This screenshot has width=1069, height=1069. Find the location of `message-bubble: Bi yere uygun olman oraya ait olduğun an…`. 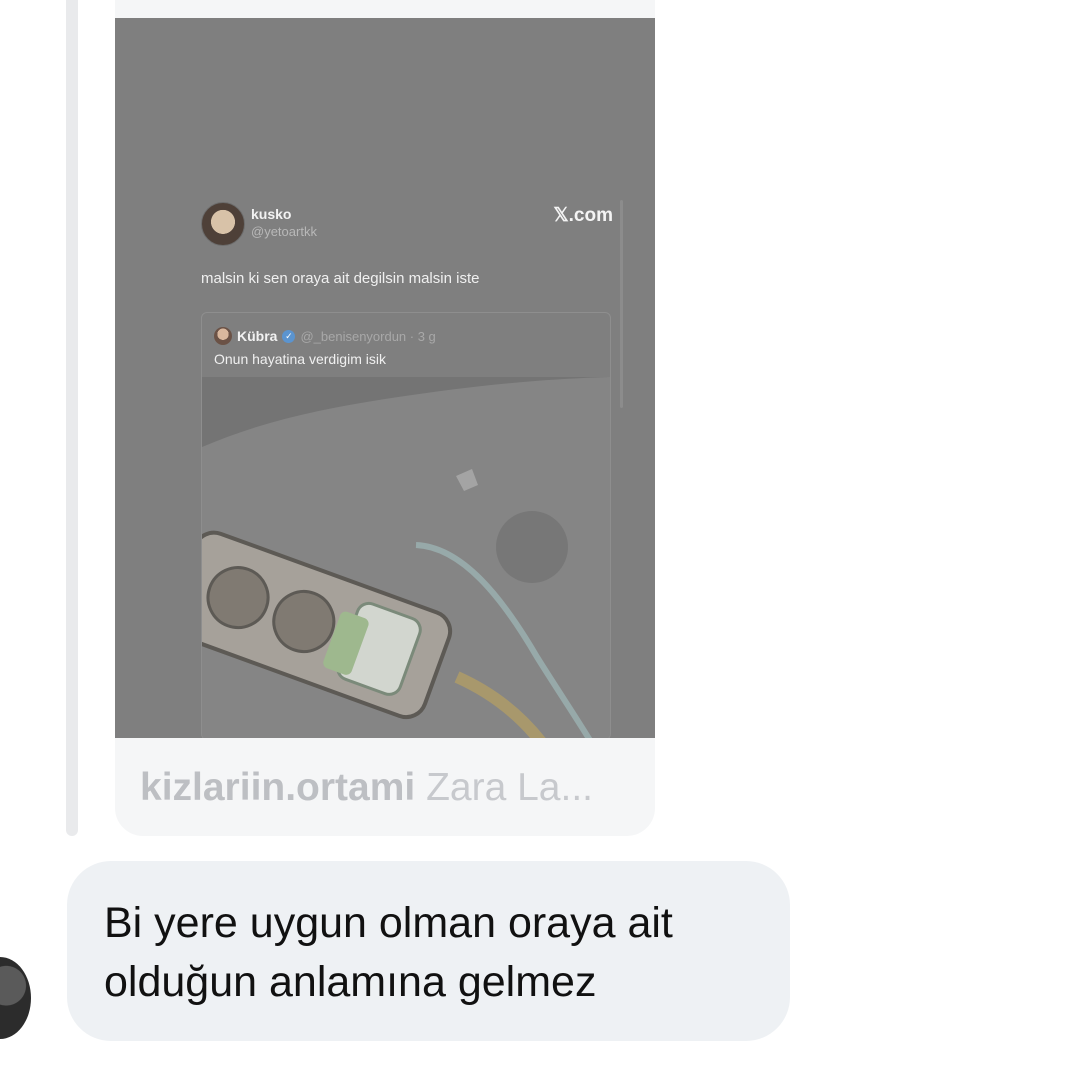

message-bubble: Bi yere uygun olman oraya ait olduğun an… is located at coordinates (428, 951).